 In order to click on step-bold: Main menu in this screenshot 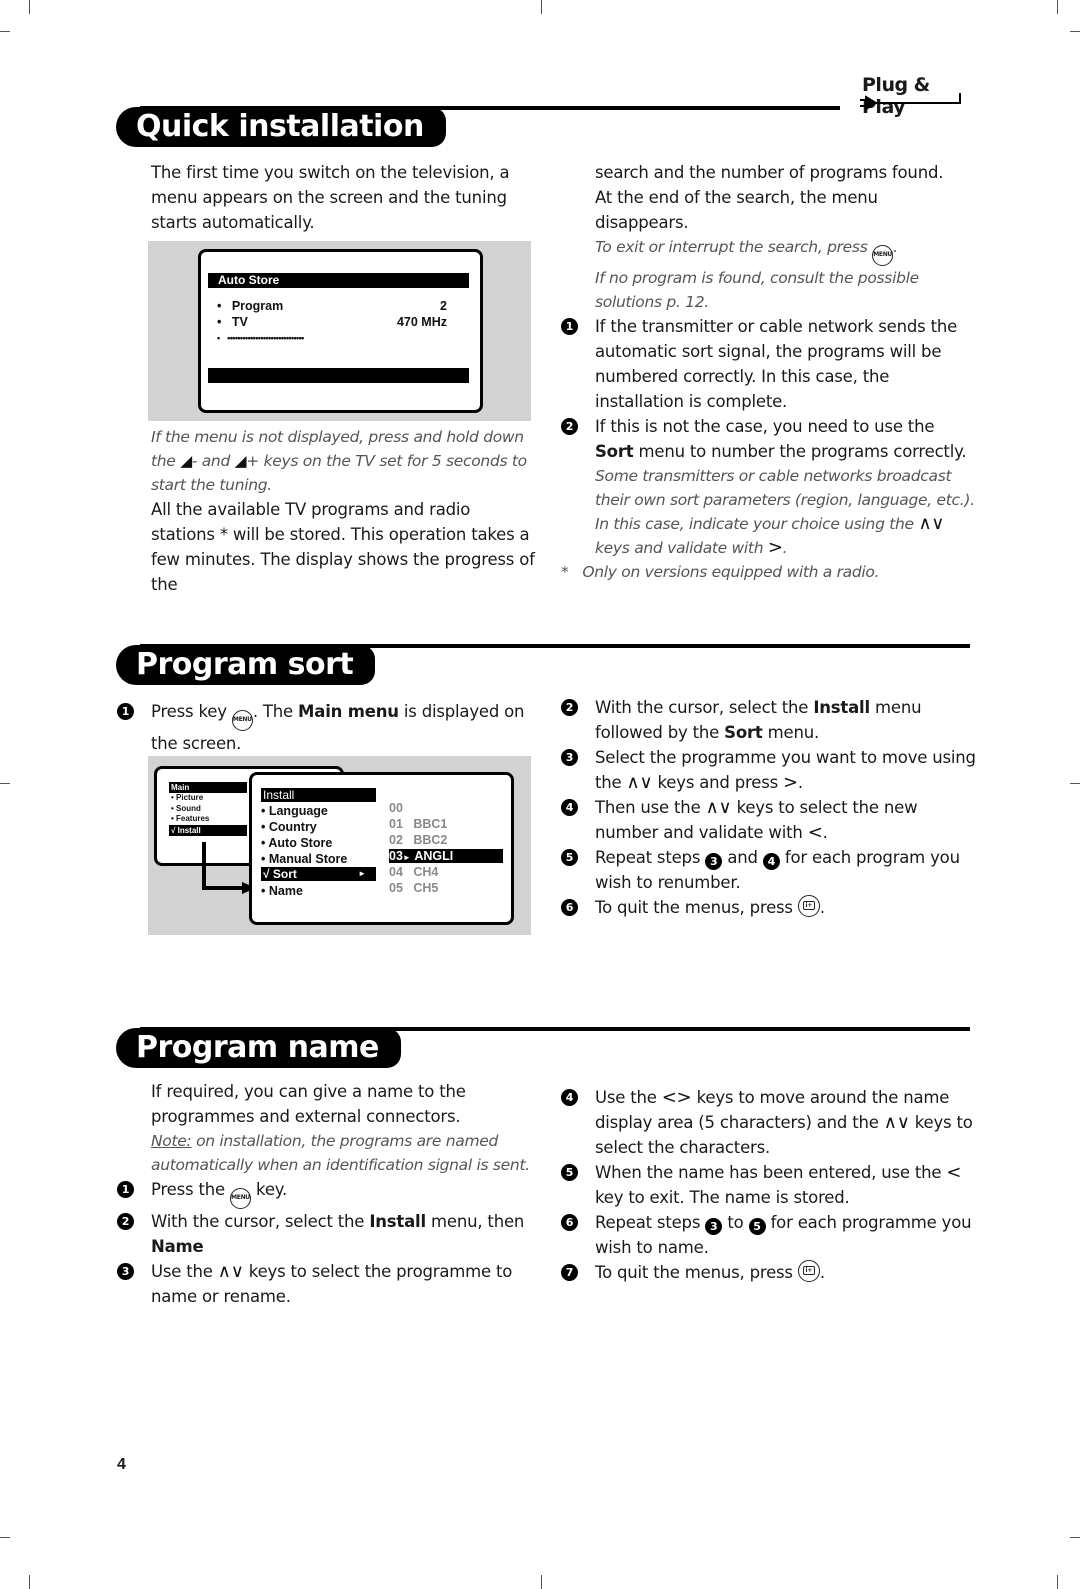, I will do `click(348, 711)`.